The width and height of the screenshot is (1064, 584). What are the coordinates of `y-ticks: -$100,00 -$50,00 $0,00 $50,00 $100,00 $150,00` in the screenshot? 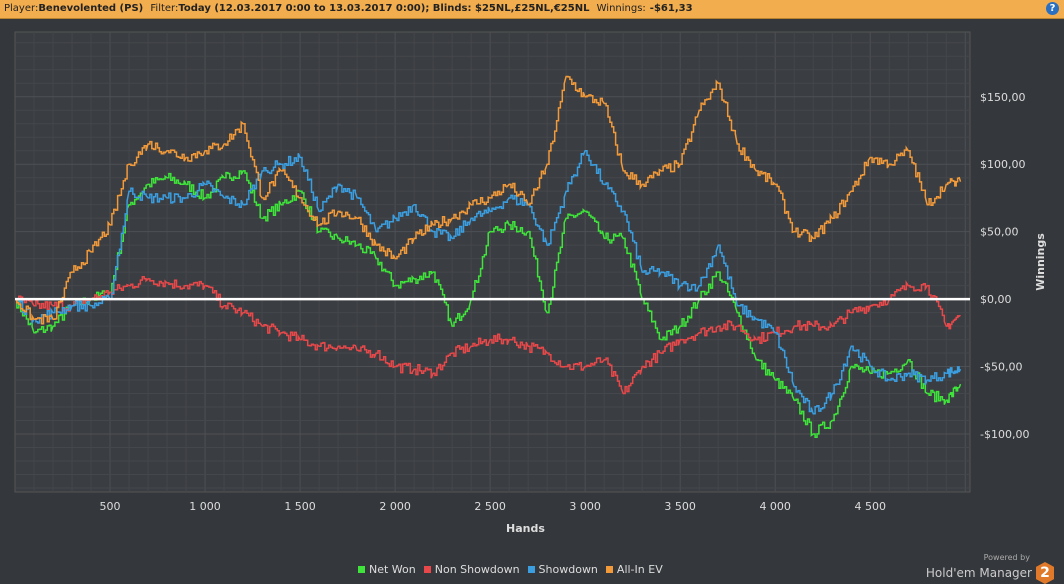 It's located at (1004, 266).